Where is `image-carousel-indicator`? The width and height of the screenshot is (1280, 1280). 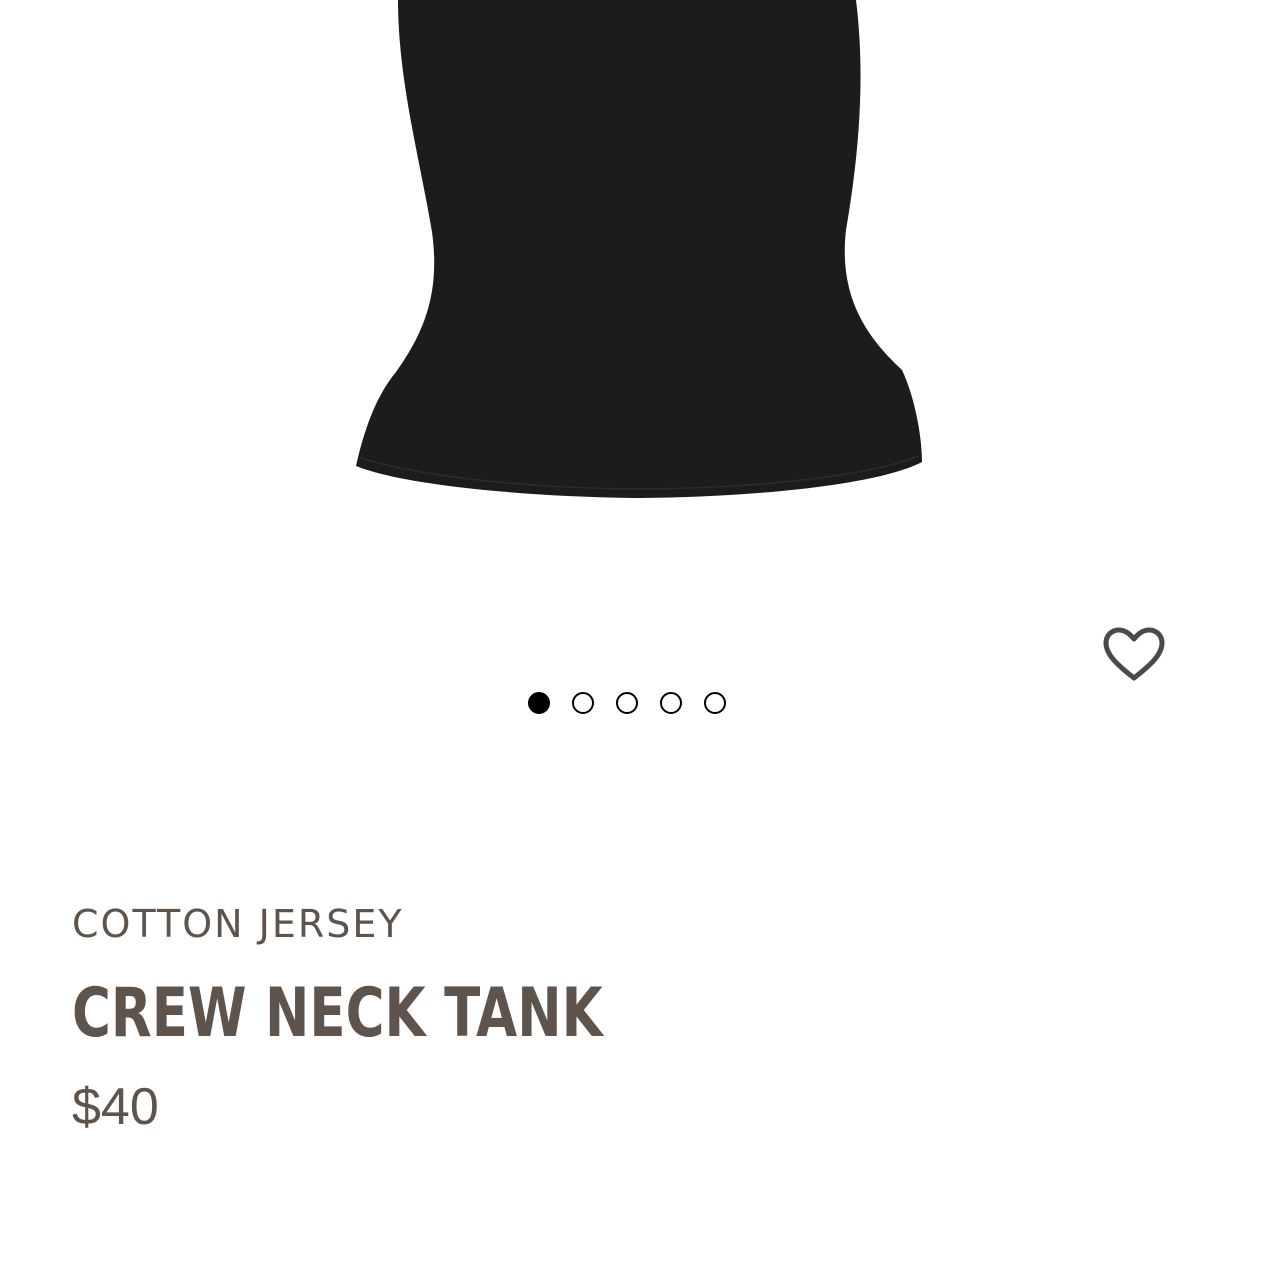
image-carousel-indicator is located at coordinates (627, 703).